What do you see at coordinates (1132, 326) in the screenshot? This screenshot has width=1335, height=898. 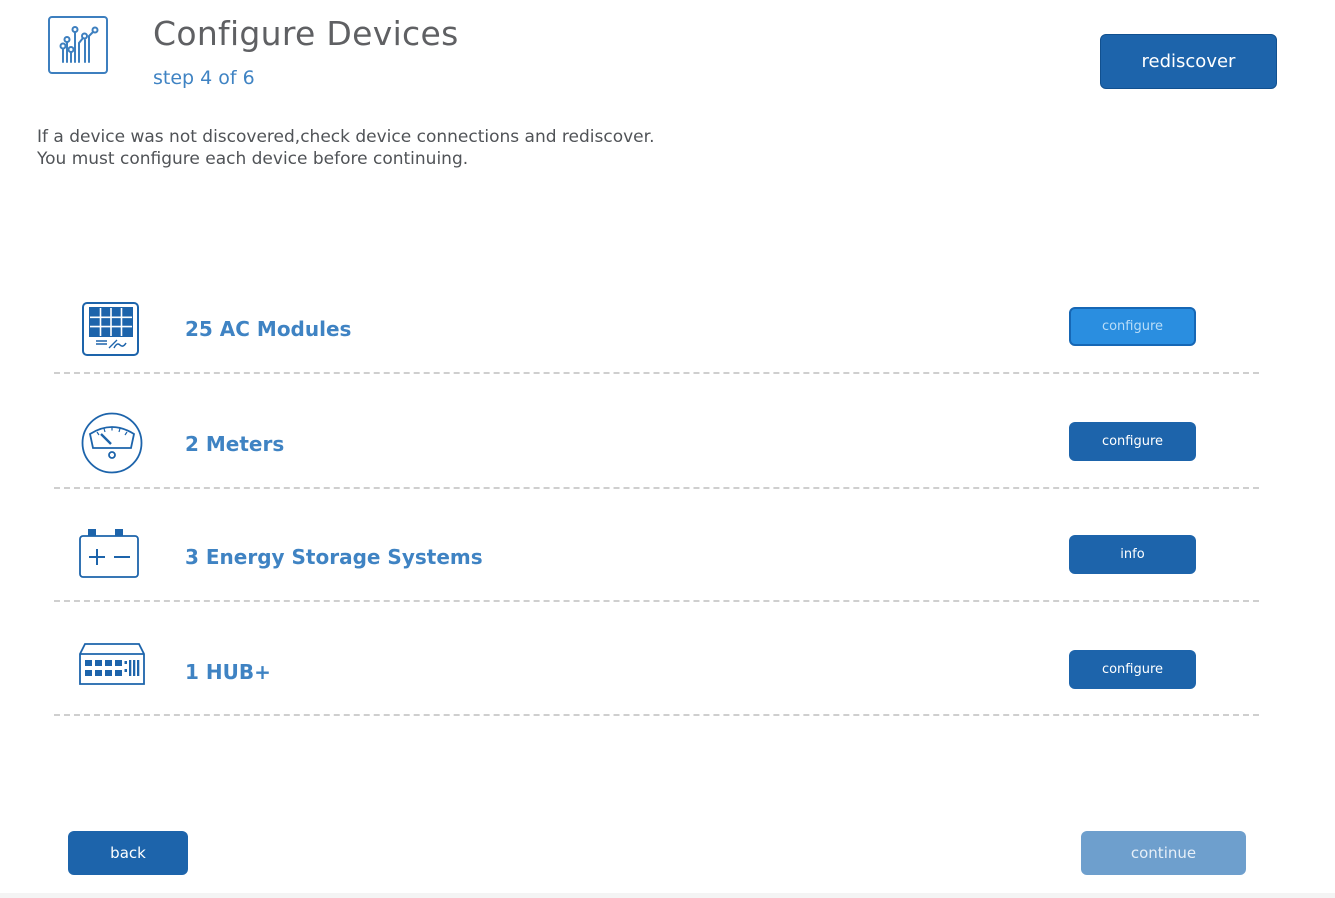 I see `configure-ac-modules-button: configure` at bounding box center [1132, 326].